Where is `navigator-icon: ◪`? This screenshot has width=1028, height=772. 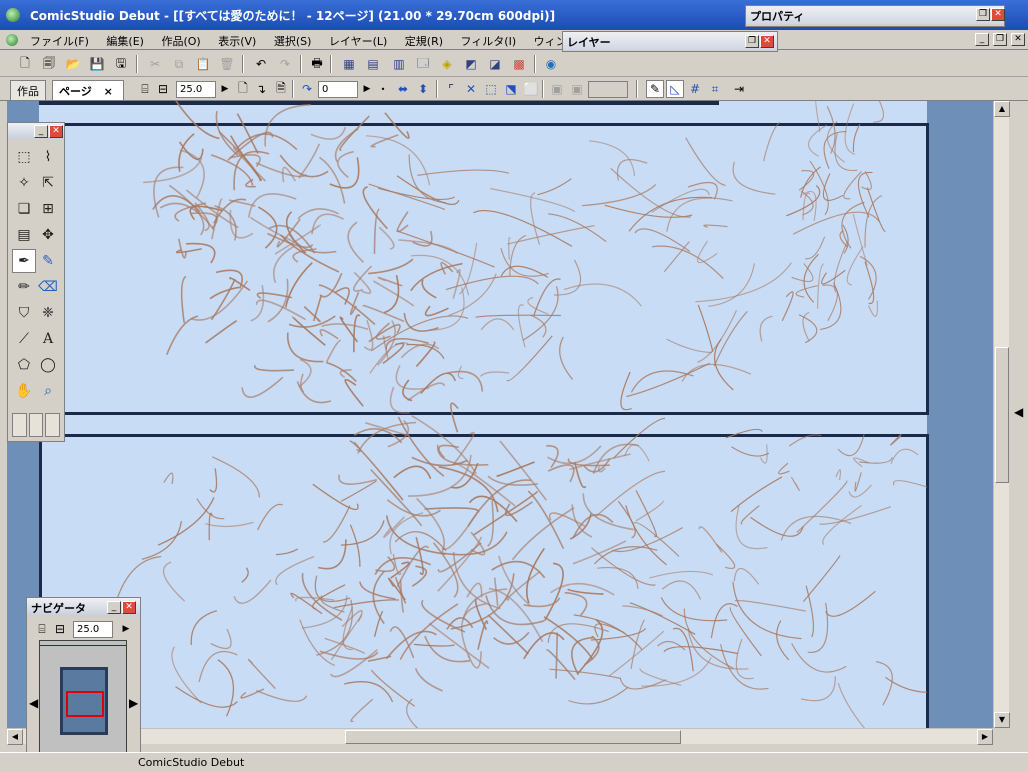 navigator-icon: ◪ is located at coordinates (495, 64).